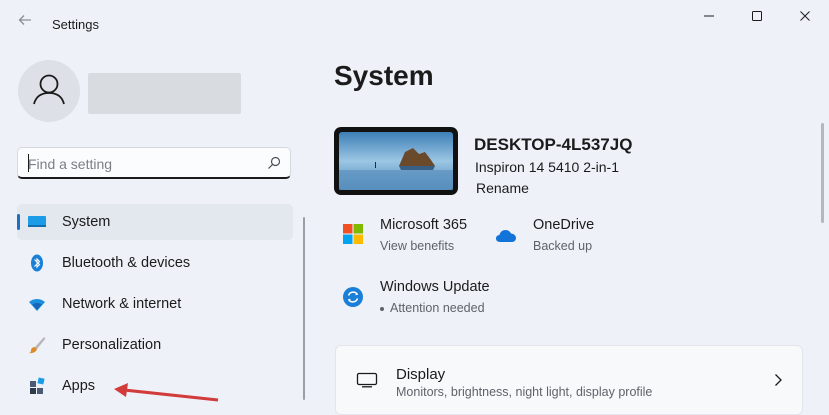  Describe the element at coordinates (822, 173) in the screenshot. I see `main-scrollbar` at that location.